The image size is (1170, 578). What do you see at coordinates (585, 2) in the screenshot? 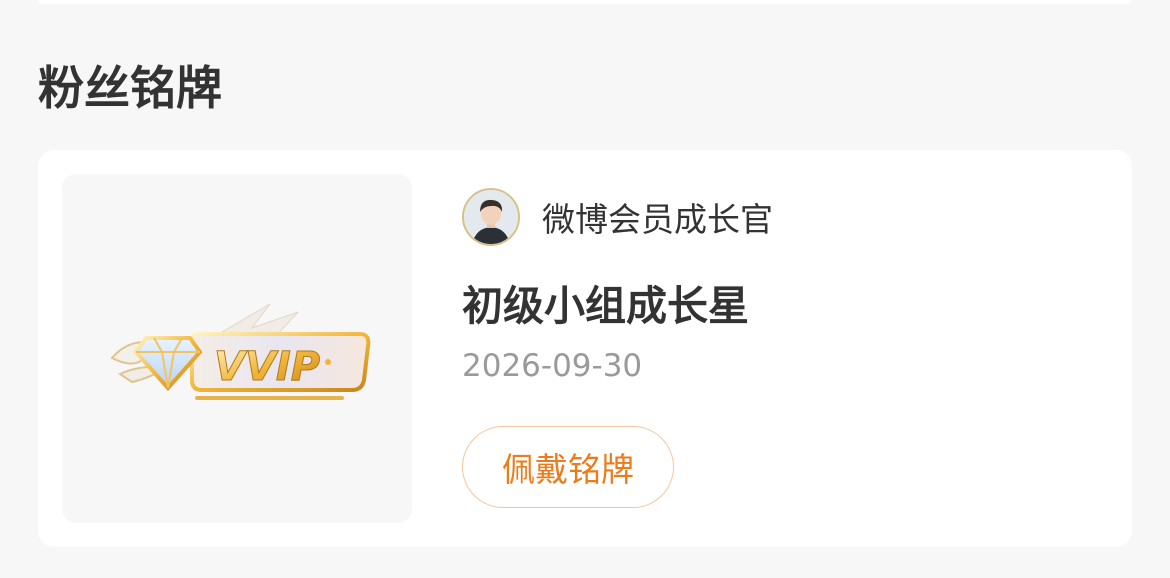
I see `previous-card-edge` at bounding box center [585, 2].